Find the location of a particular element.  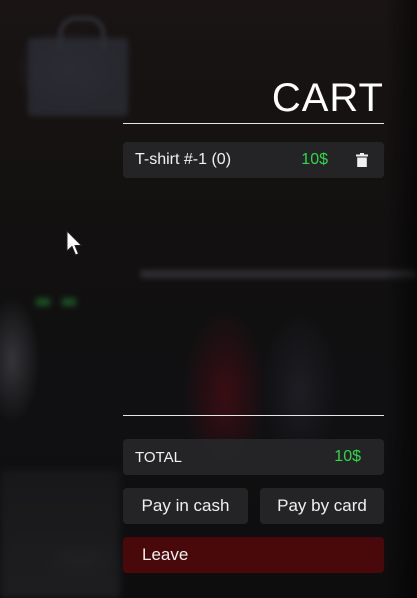

background-bag is located at coordinates (78, 77).